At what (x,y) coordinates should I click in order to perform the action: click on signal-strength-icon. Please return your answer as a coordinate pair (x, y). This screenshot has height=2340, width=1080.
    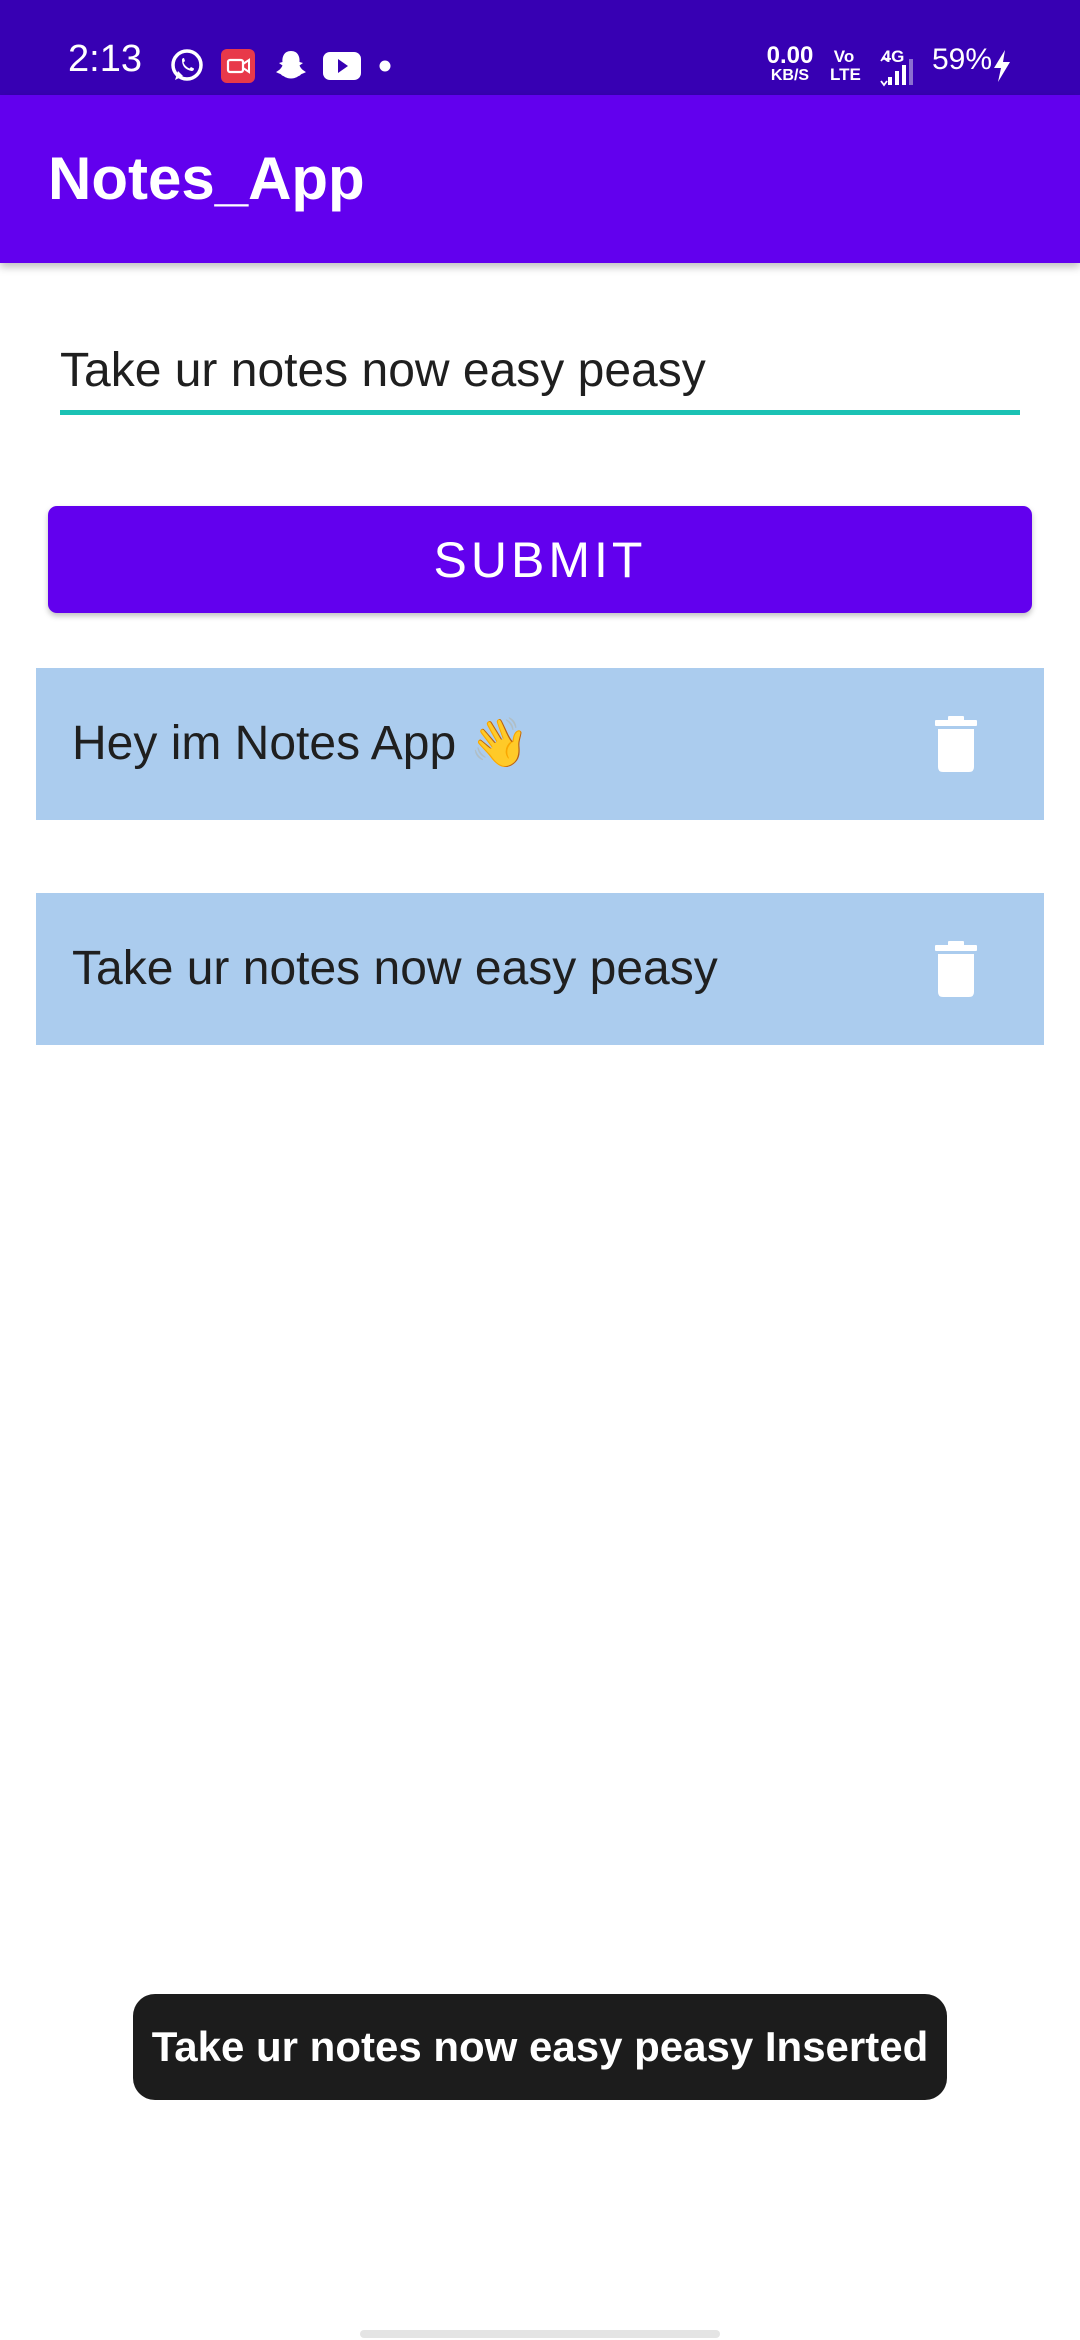
    Looking at the image, I should click on (898, 71).